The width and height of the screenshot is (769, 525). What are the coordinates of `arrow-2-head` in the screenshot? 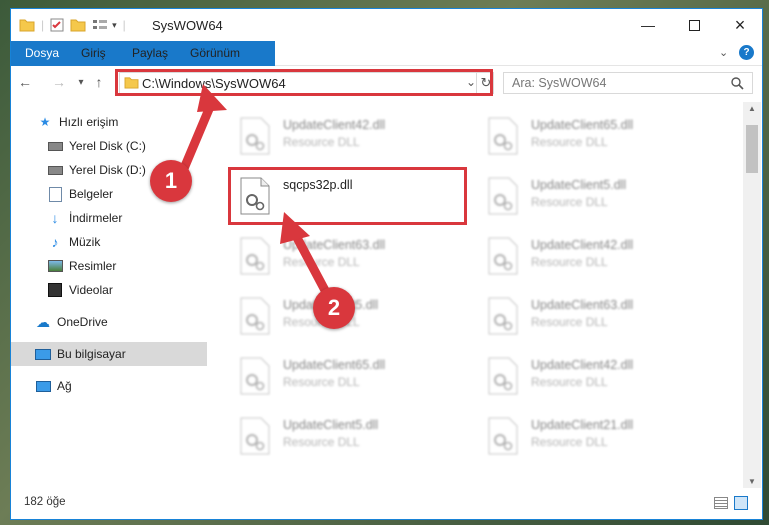 It's located at (295, 228).